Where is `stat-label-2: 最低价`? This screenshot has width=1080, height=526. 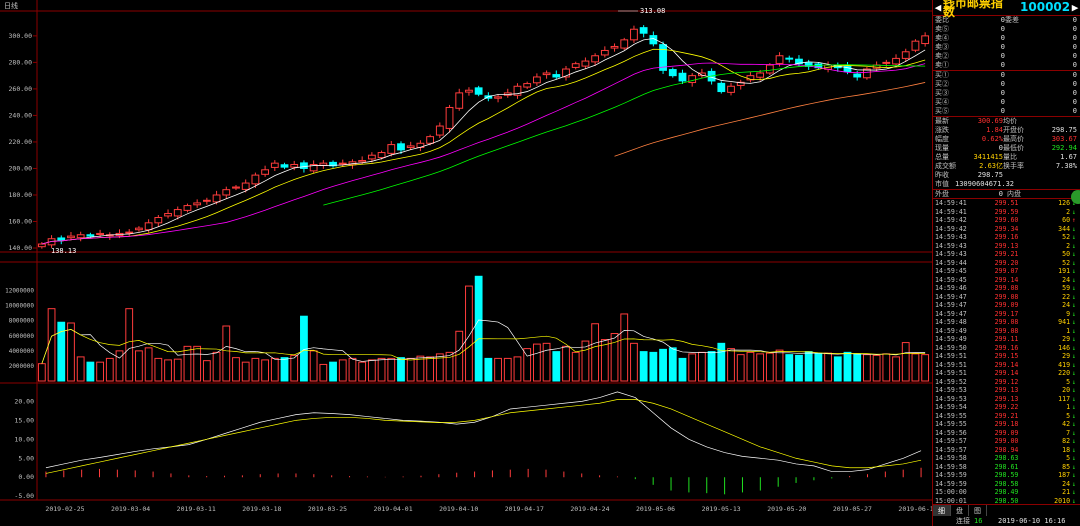 stat-label-2: 最低价 is located at coordinates (1013, 148).